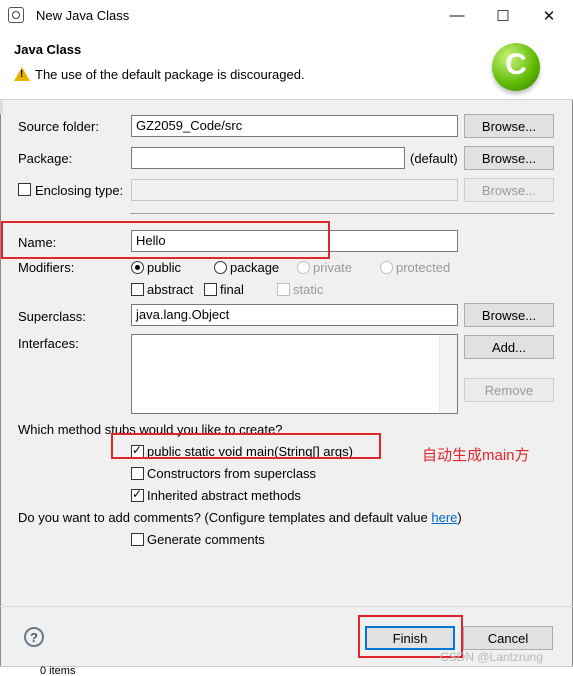 Image resolution: width=573 pixels, height=676 pixels. What do you see at coordinates (46, 267) in the screenshot?
I see `modifiers-label: Modifiers:` at bounding box center [46, 267].